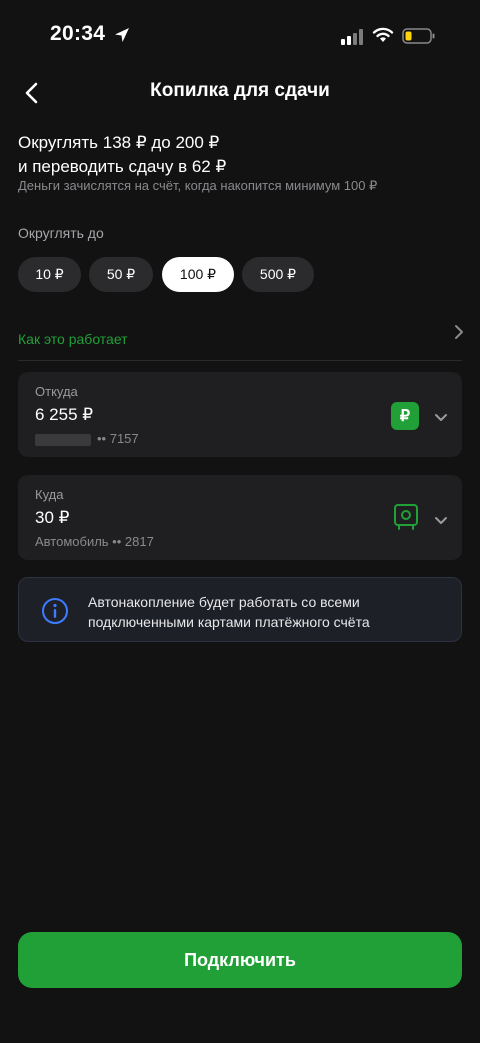  I want to click on location-arrow-icon, so click(122, 35).